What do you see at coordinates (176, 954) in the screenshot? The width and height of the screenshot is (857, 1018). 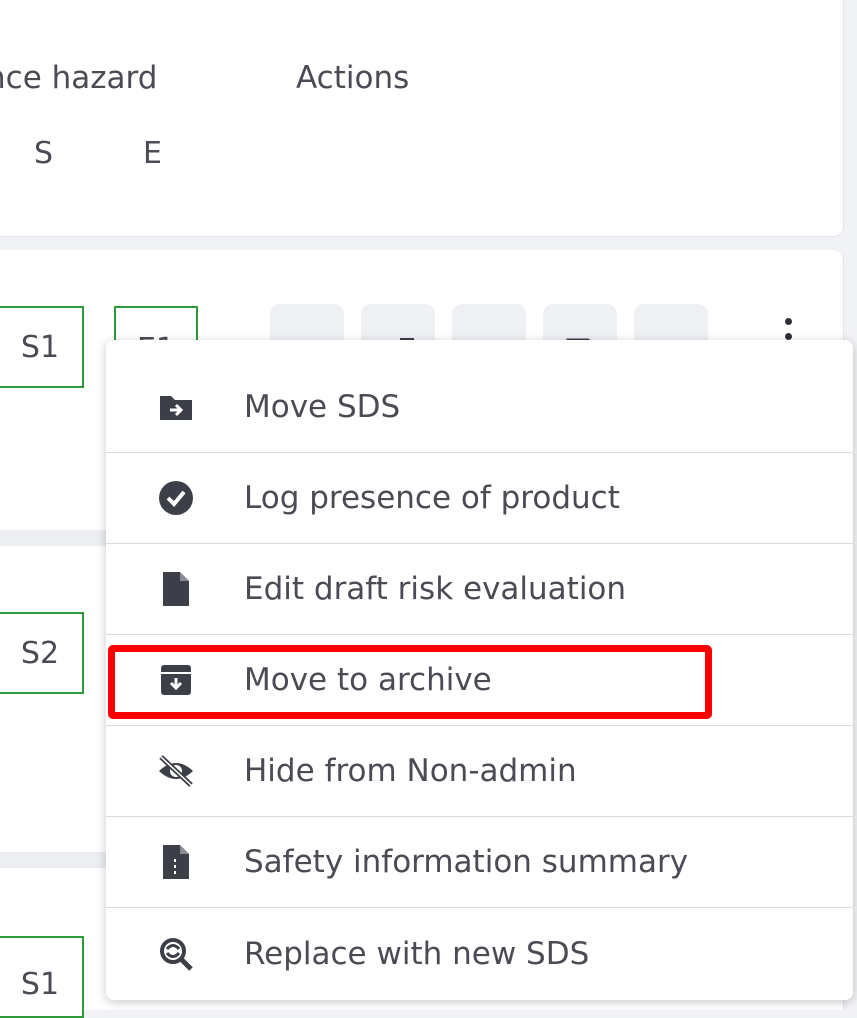 I see `search-replace-icon` at bounding box center [176, 954].